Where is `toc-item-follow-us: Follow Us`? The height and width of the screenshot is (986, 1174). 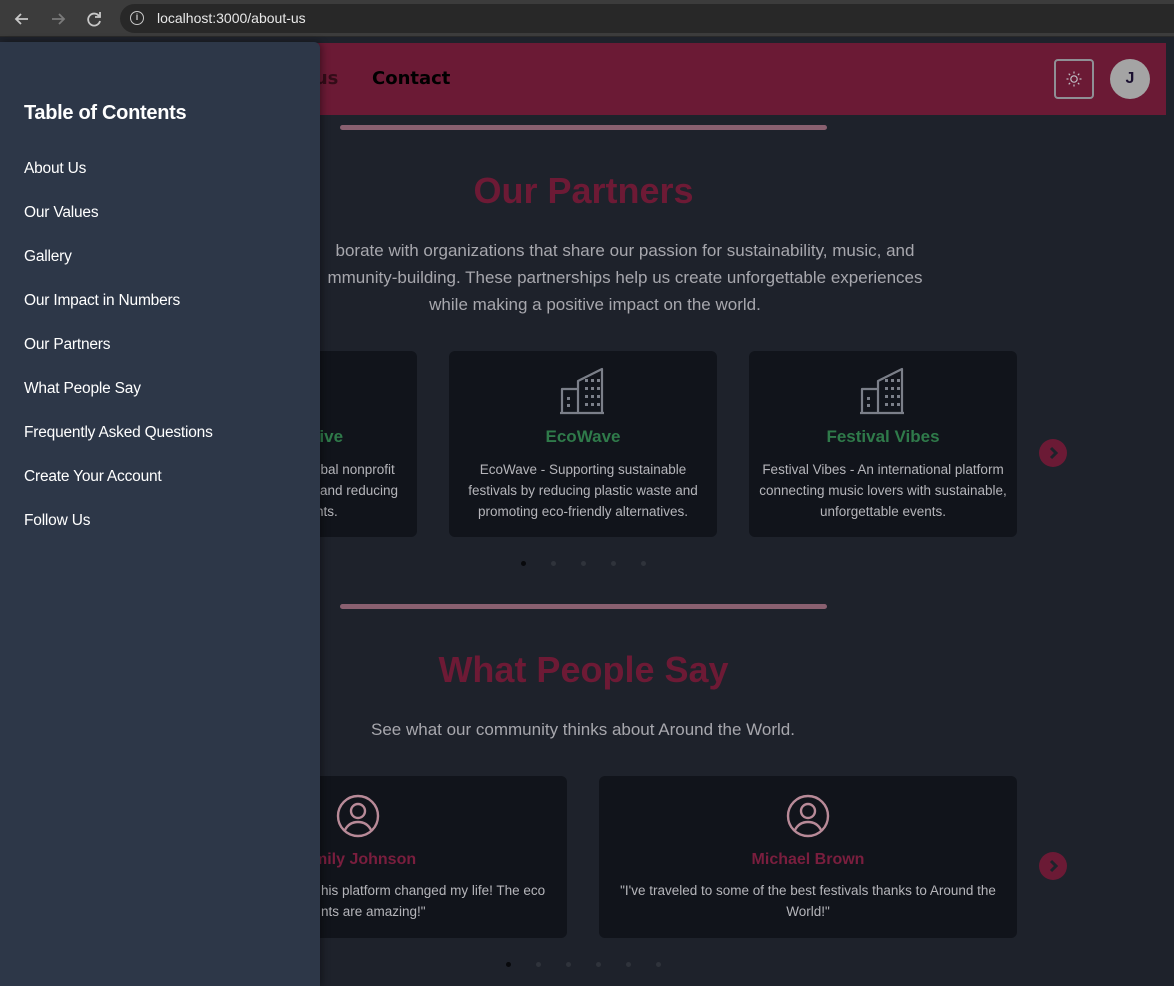 toc-item-follow-us: Follow Us is located at coordinates (57, 521).